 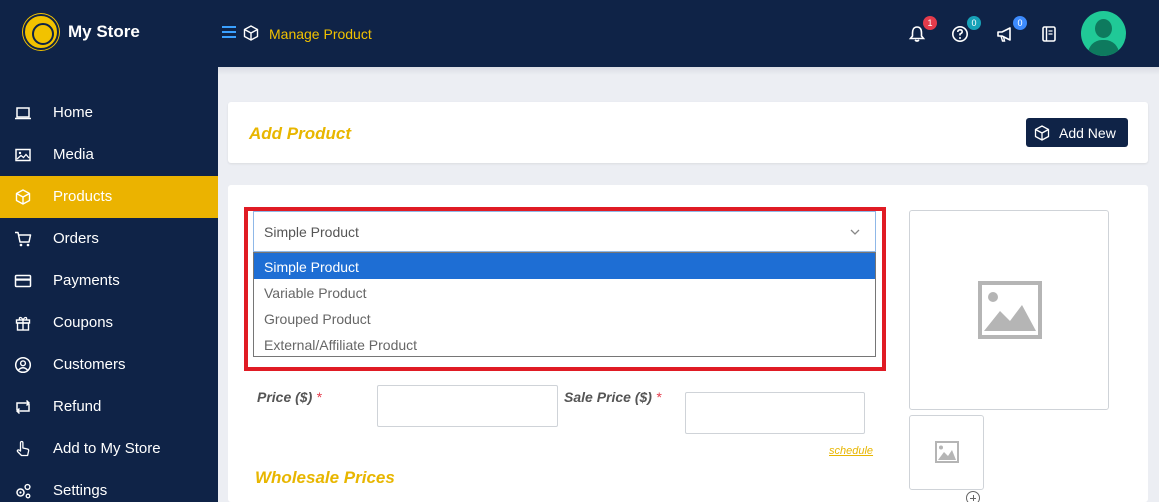 I want to click on gallery-image-upload, so click(x=946, y=452).